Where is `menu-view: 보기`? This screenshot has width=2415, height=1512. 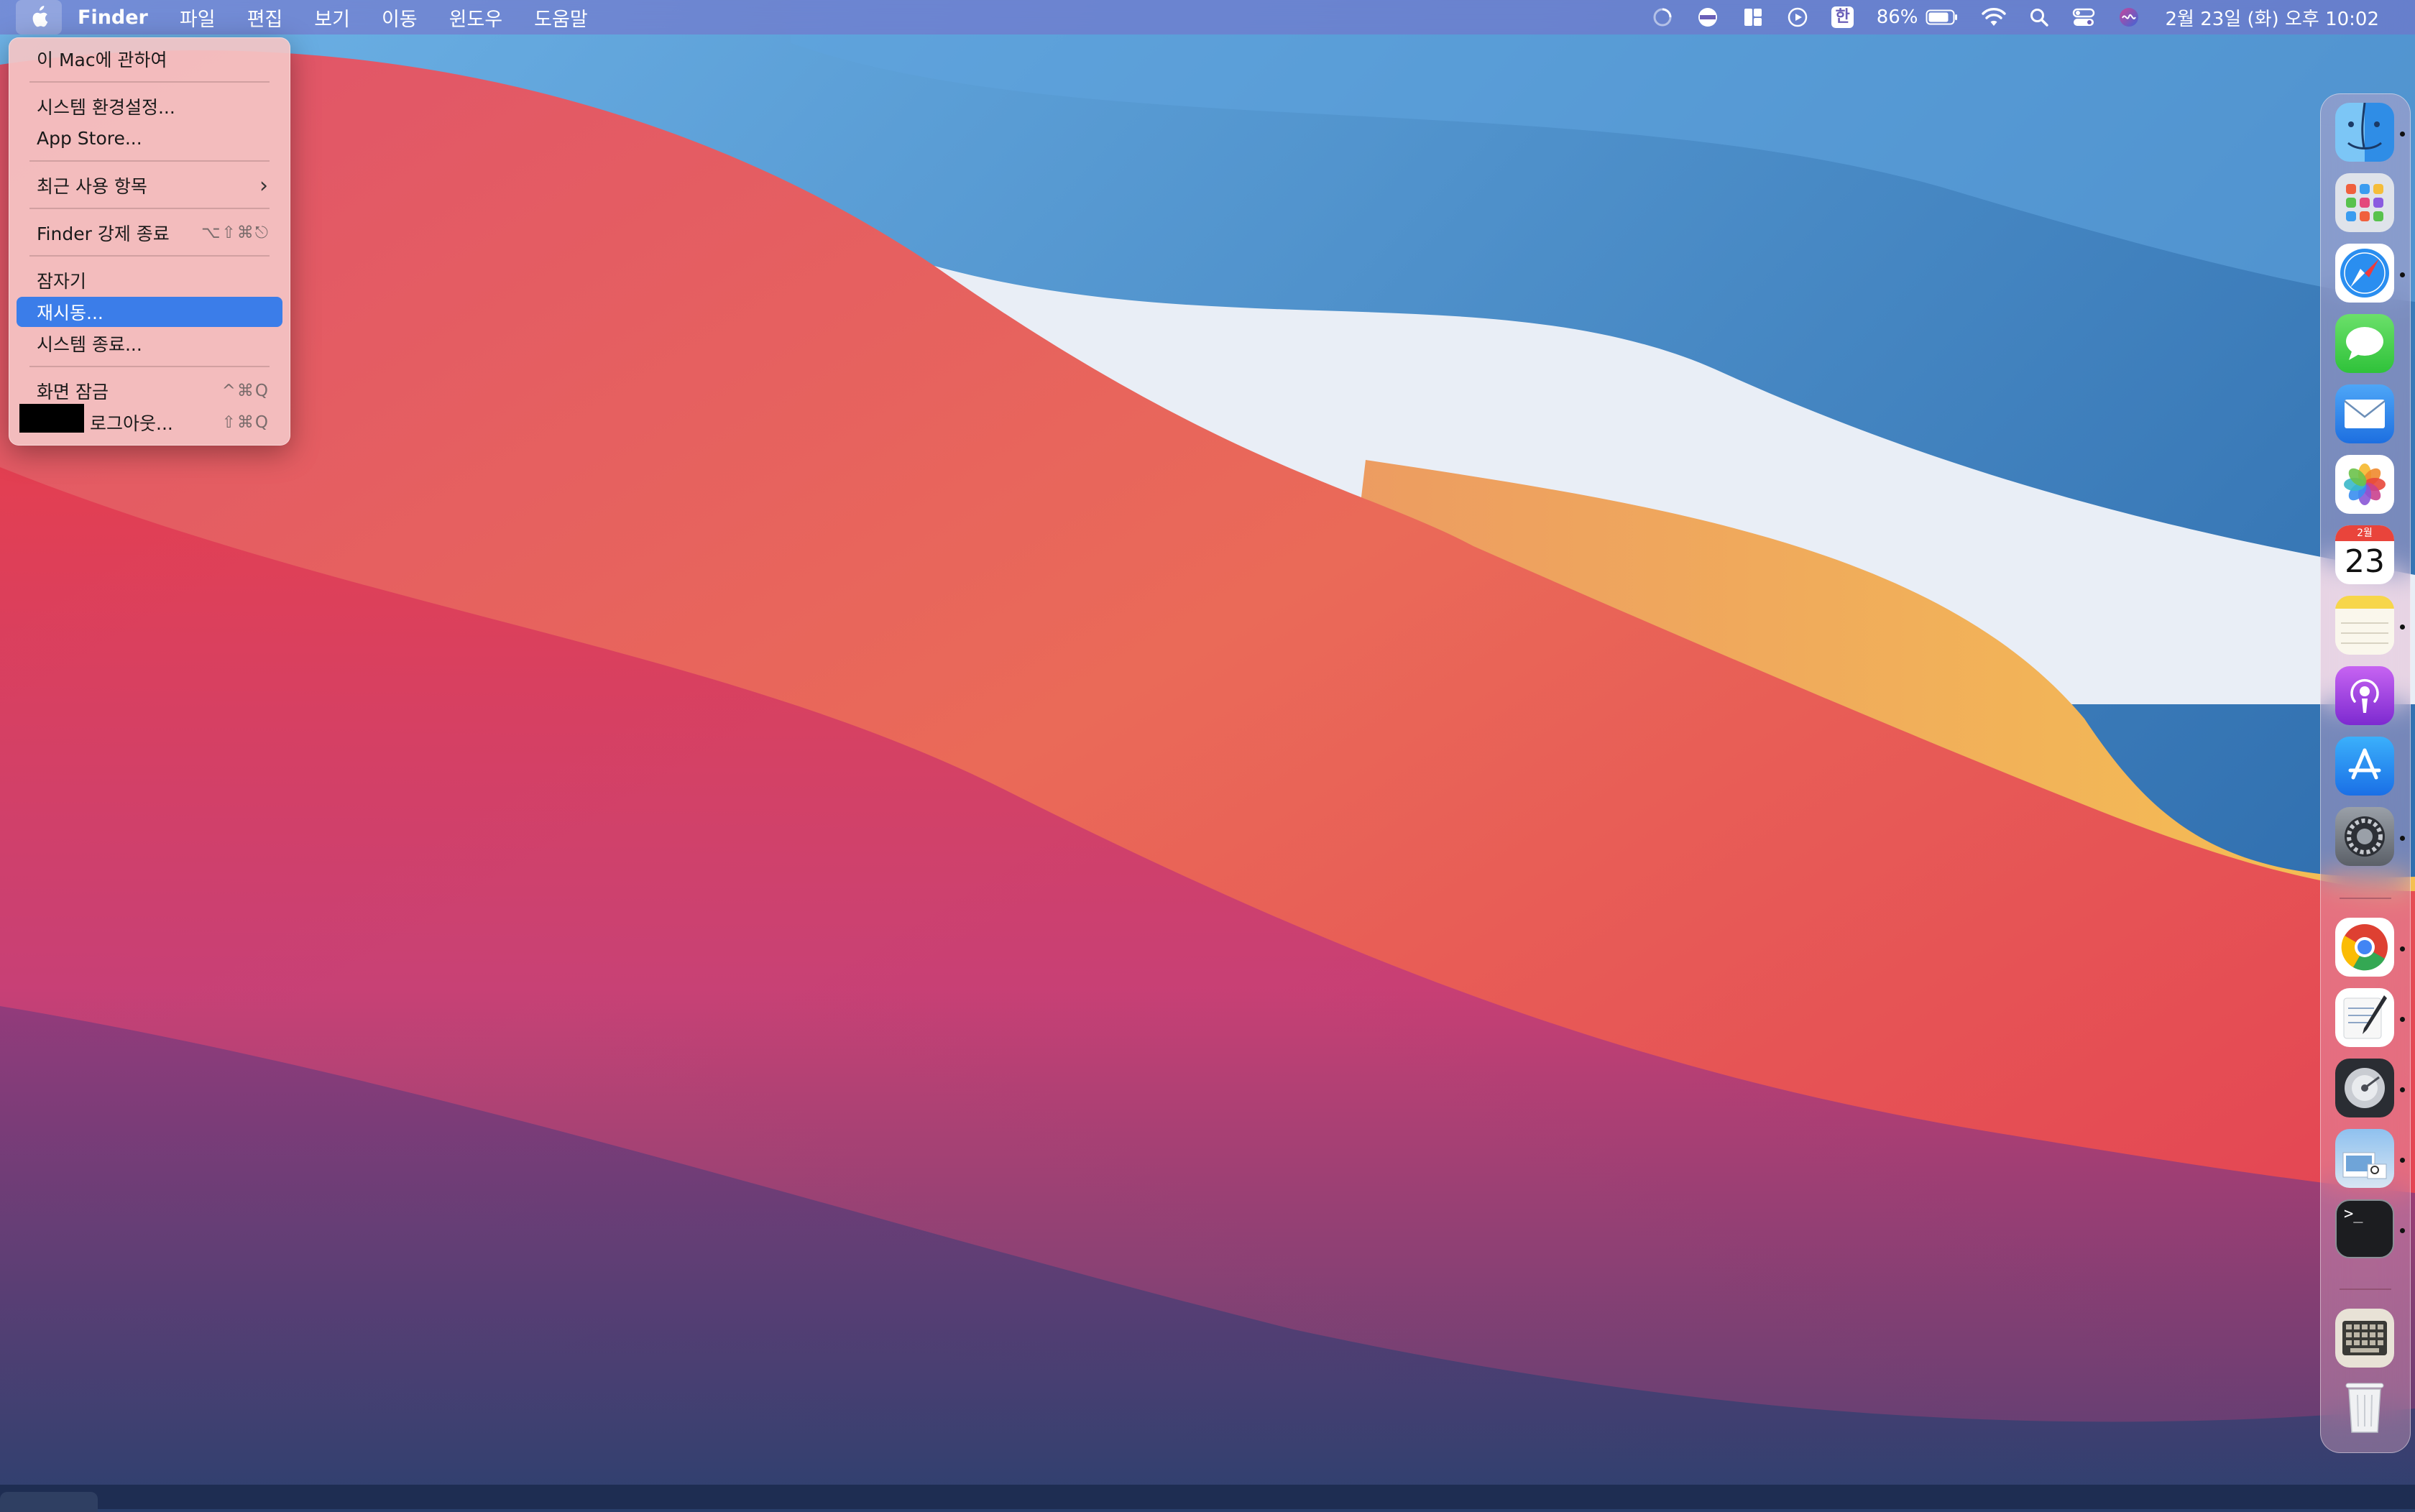 menu-view: 보기 is located at coordinates (332, 17).